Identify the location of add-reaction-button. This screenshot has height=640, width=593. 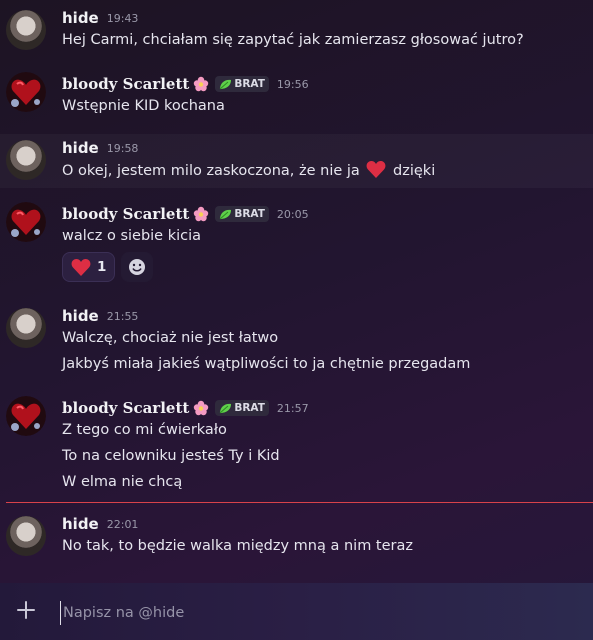
(137, 267).